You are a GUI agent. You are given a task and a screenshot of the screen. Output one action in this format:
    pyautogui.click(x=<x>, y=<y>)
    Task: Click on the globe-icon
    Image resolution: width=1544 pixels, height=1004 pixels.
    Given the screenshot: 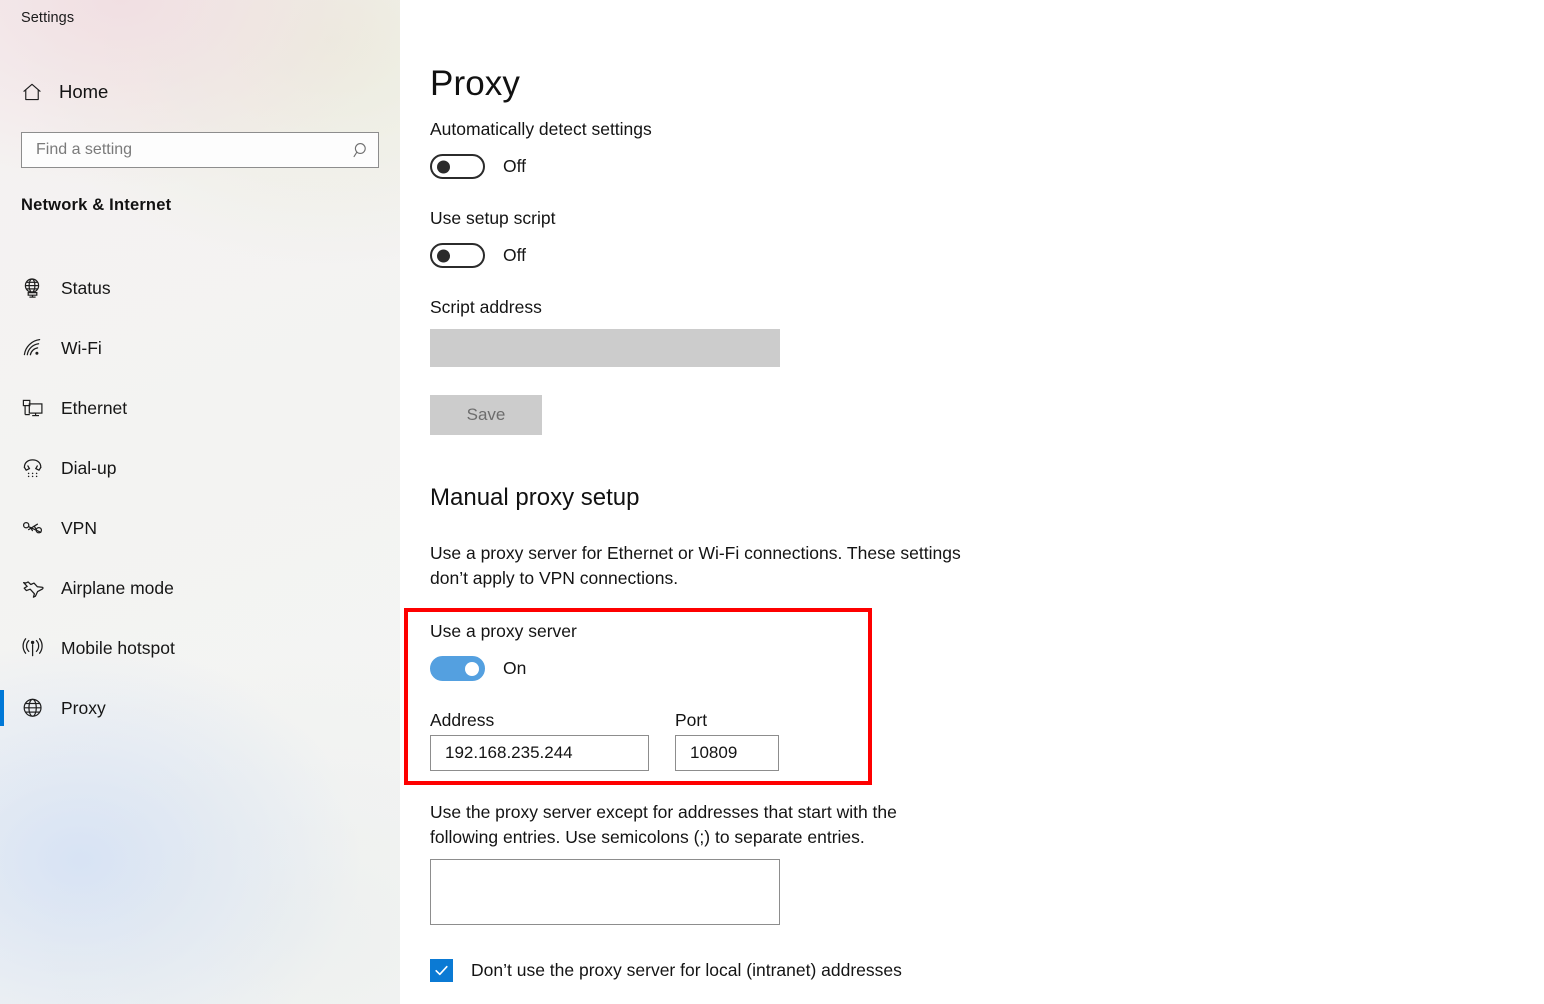 What is the action you would take?
    pyautogui.click(x=36, y=708)
    